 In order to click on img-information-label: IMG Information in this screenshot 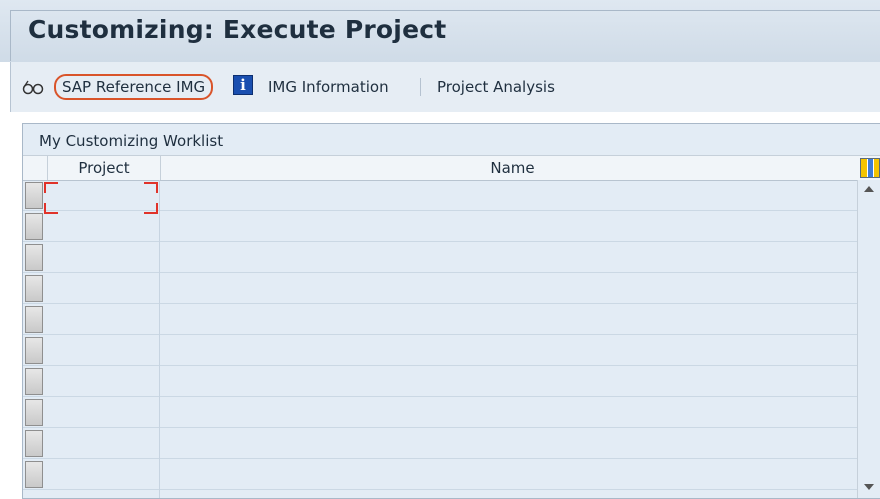, I will do `click(328, 87)`.